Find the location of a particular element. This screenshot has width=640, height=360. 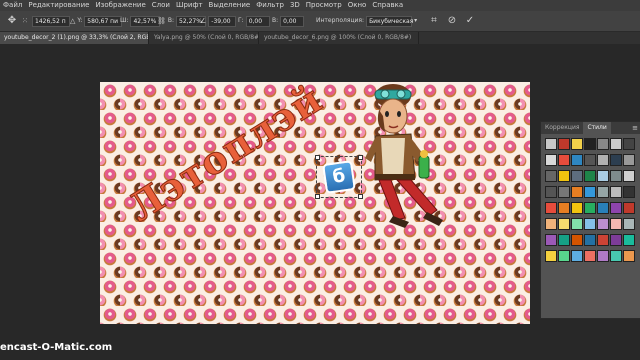

tab-styles: Стили is located at coordinates (597, 128).